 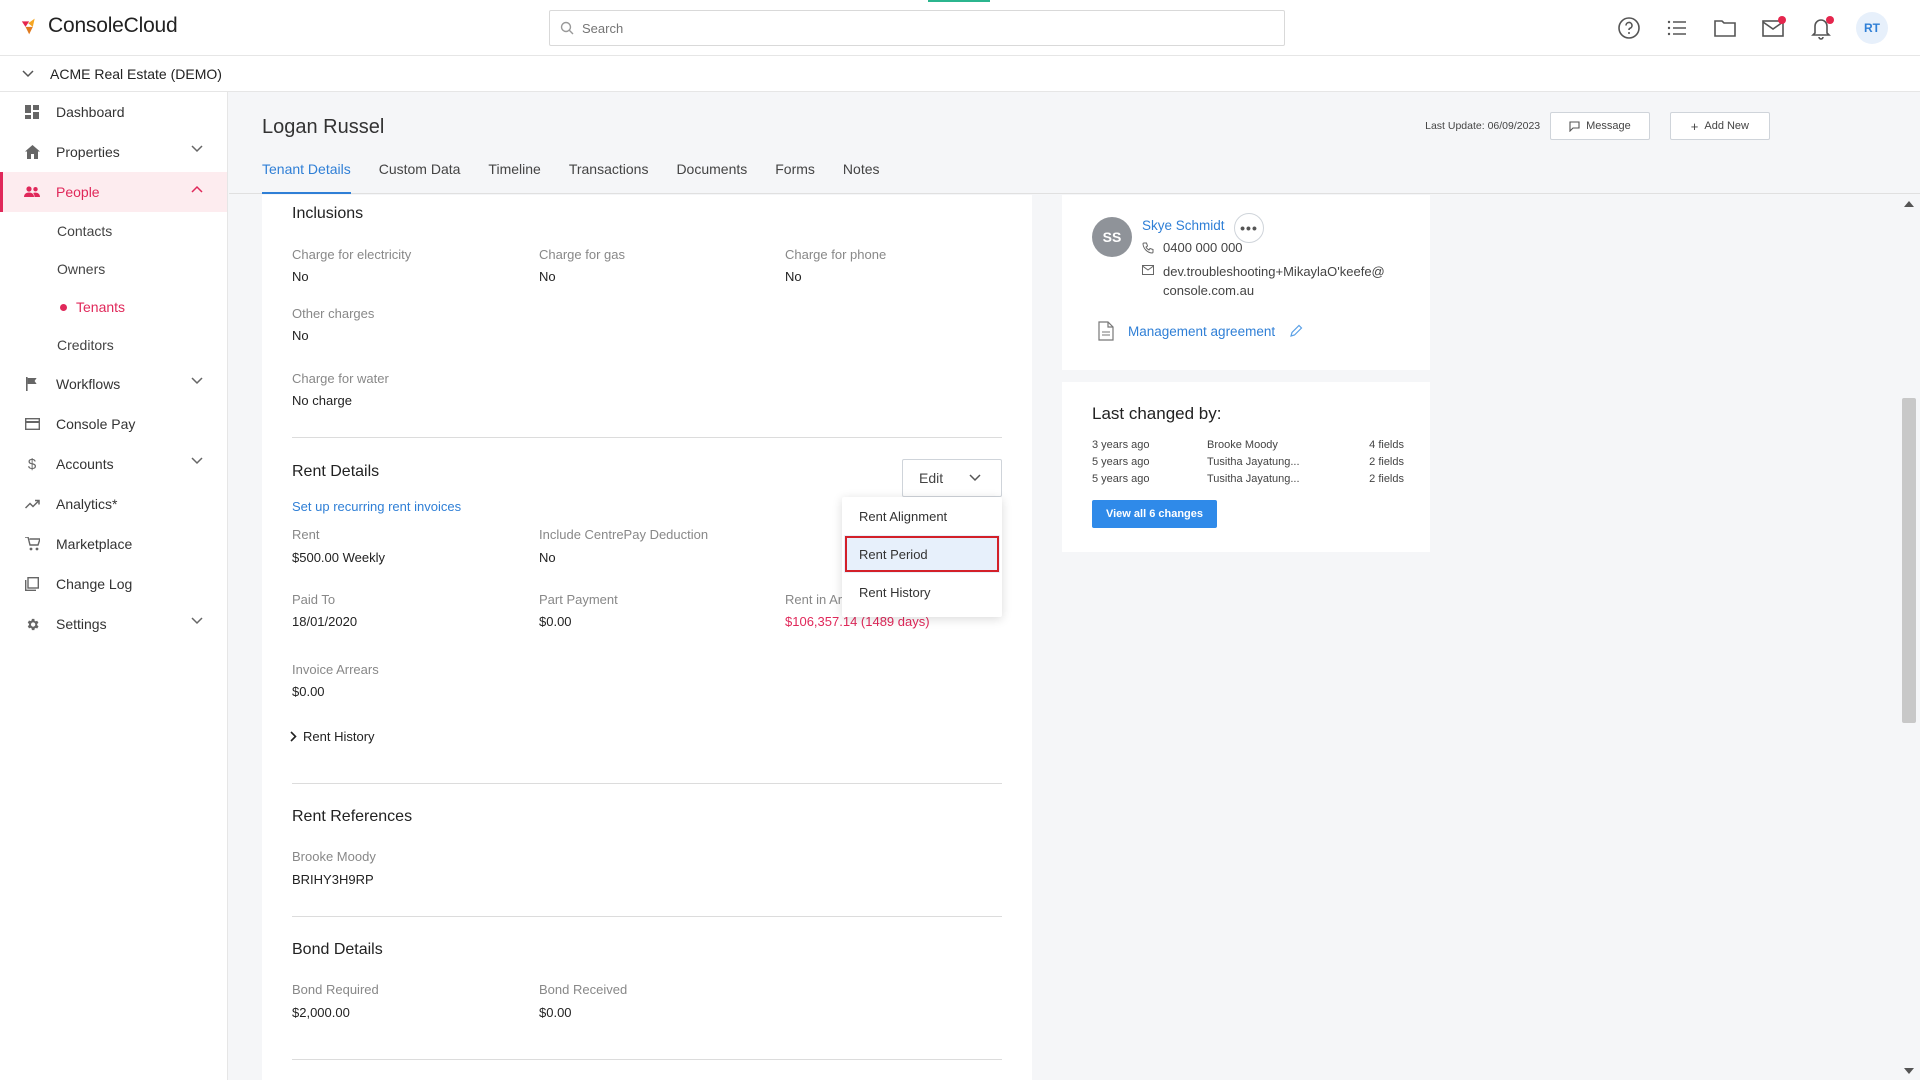 What do you see at coordinates (197, 189) in the screenshot?
I see `chevron-up-icon` at bounding box center [197, 189].